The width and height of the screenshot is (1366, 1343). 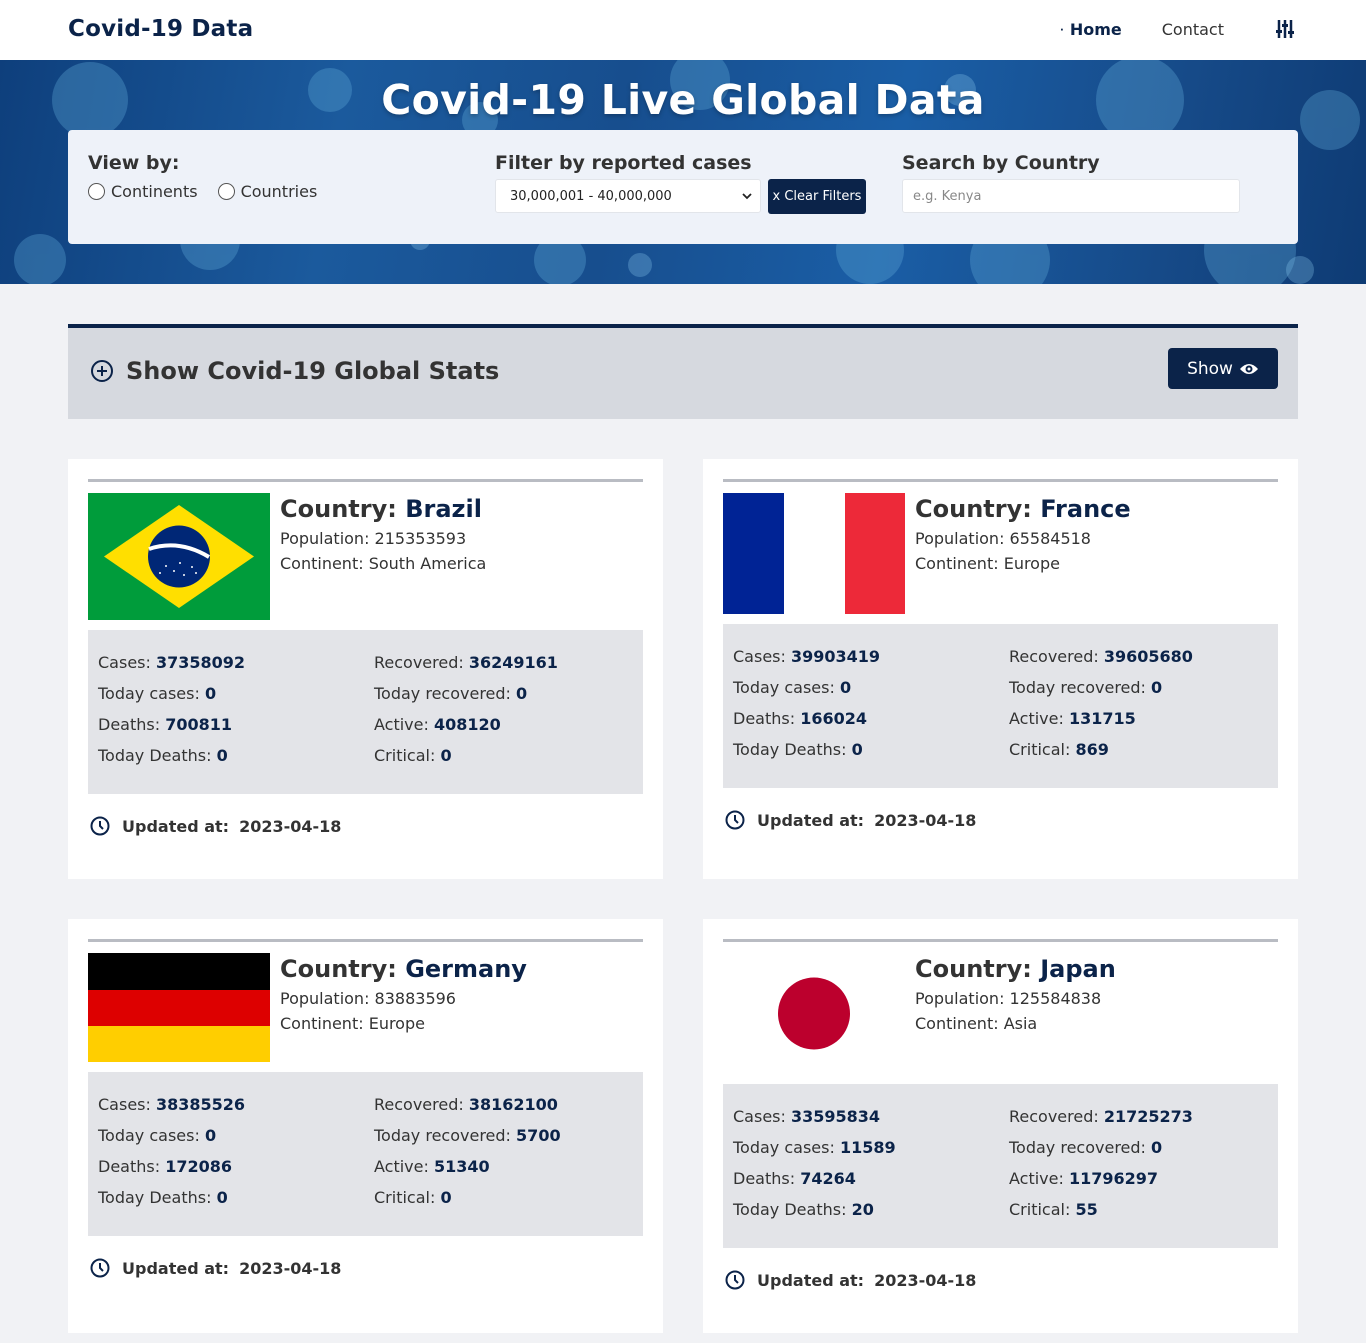 I want to click on nav-home-link: · Home, so click(x=1091, y=29).